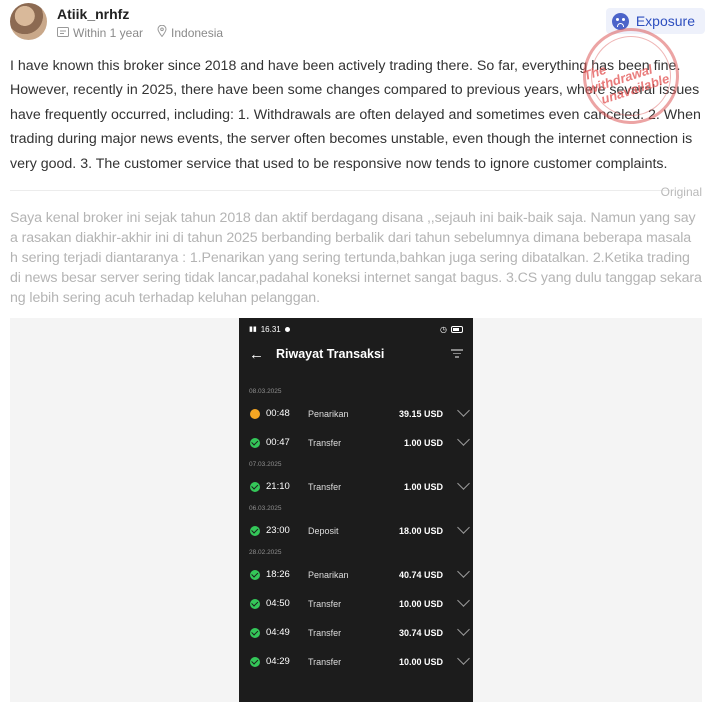 The image size is (715, 702). I want to click on date-header: 28.02.2025, so click(265, 552).